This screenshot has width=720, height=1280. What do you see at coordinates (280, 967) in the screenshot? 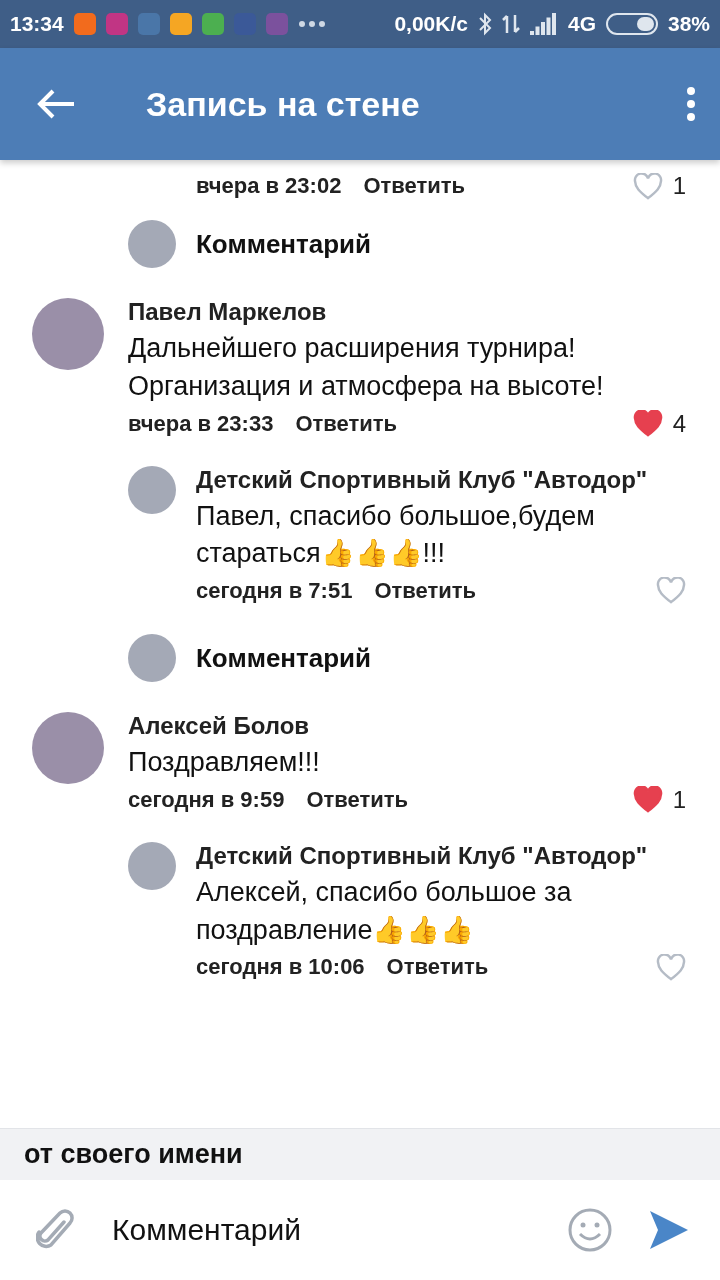
I see `comment-time: сегодня в 10:06` at bounding box center [280, 967].